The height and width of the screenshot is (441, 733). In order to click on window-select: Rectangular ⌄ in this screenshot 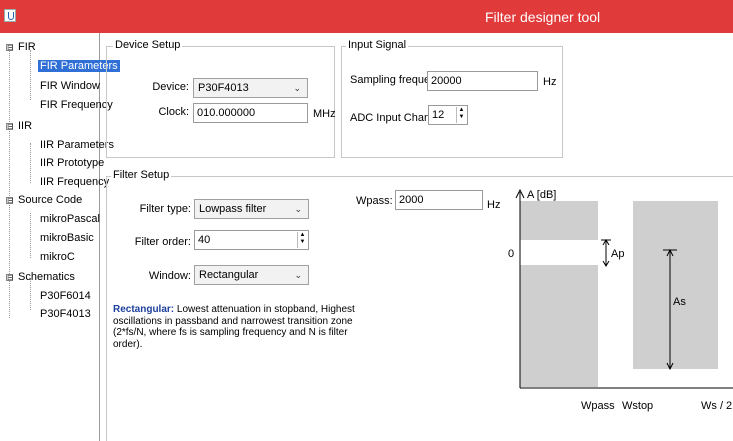, I will do `click(251, 275)`.